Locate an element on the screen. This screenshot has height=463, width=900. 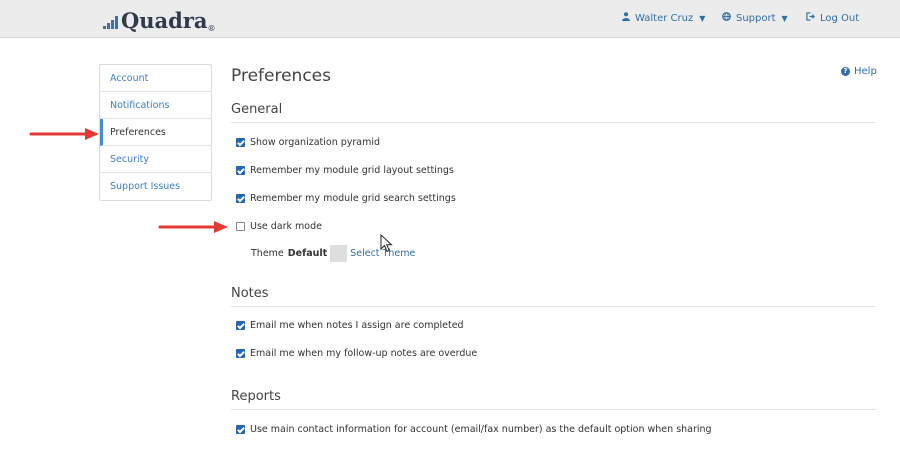
option-label: Remember my module grid search settings is located at coordinates (353, 198).